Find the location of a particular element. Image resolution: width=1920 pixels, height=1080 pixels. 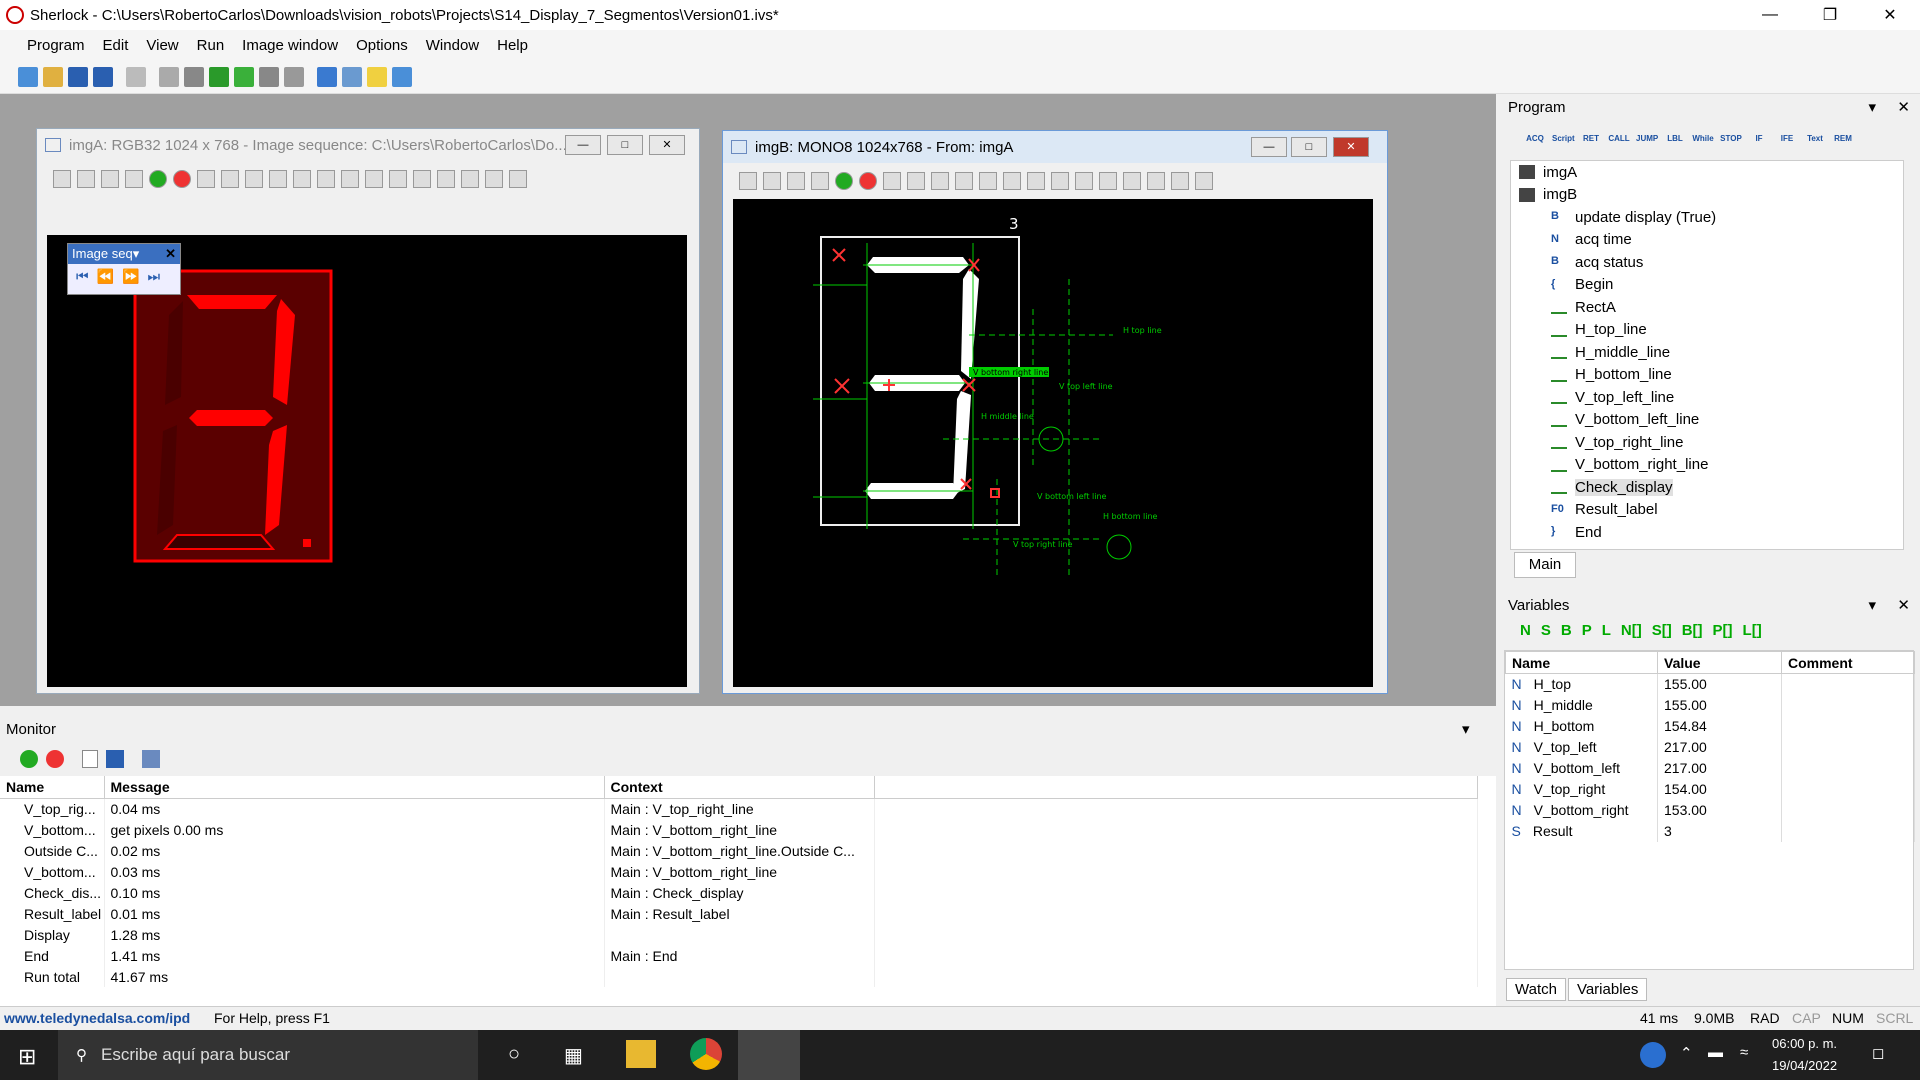

variable-row: N V_bottom_right 153.00 is located at coordinates (1710, 810).